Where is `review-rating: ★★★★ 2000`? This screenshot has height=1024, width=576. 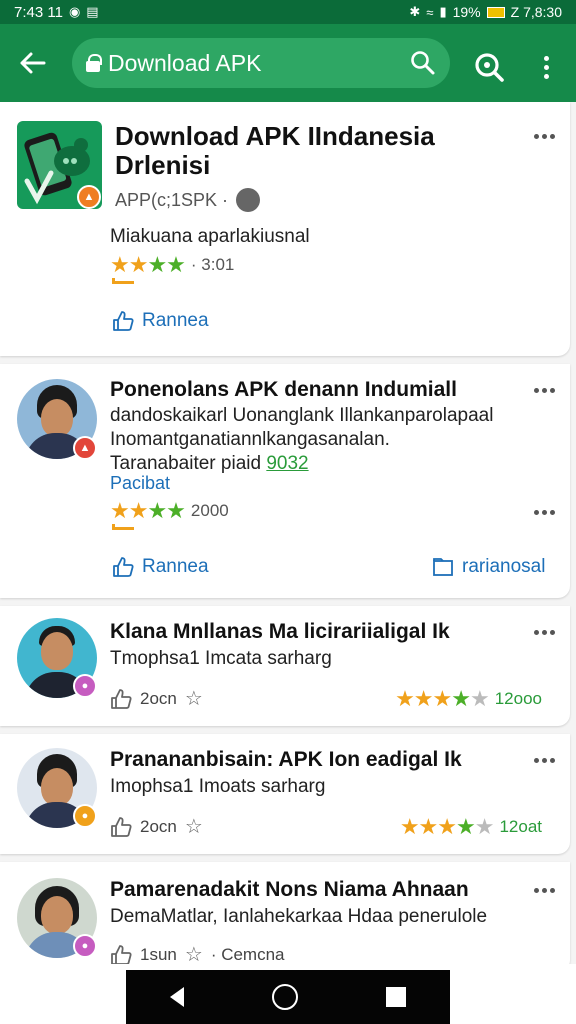
review-rating: ★★★★ 2000 is located at coordinates (169, 511).